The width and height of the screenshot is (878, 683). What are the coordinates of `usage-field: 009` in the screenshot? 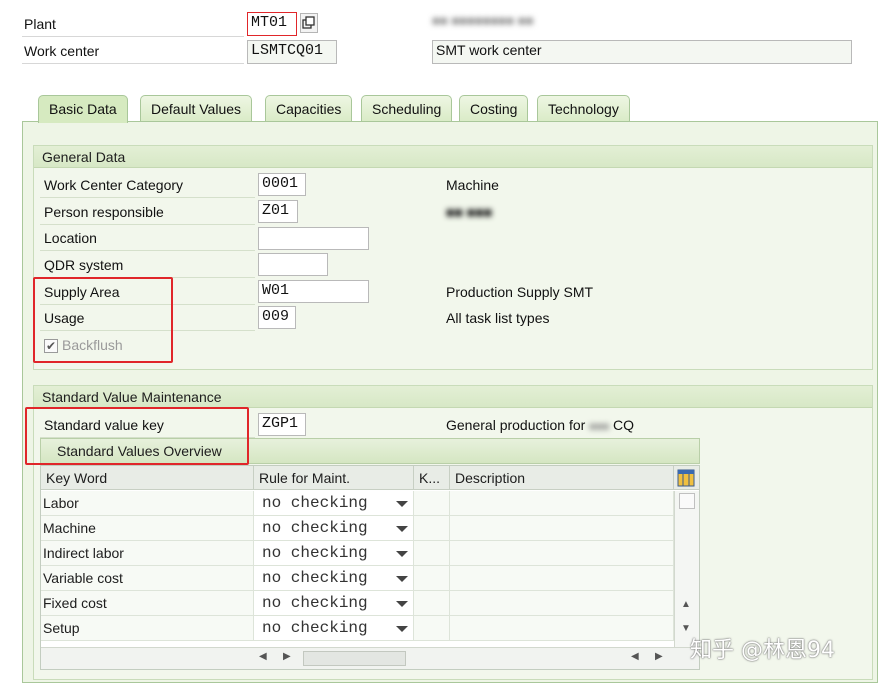 It's located at (277, 317).